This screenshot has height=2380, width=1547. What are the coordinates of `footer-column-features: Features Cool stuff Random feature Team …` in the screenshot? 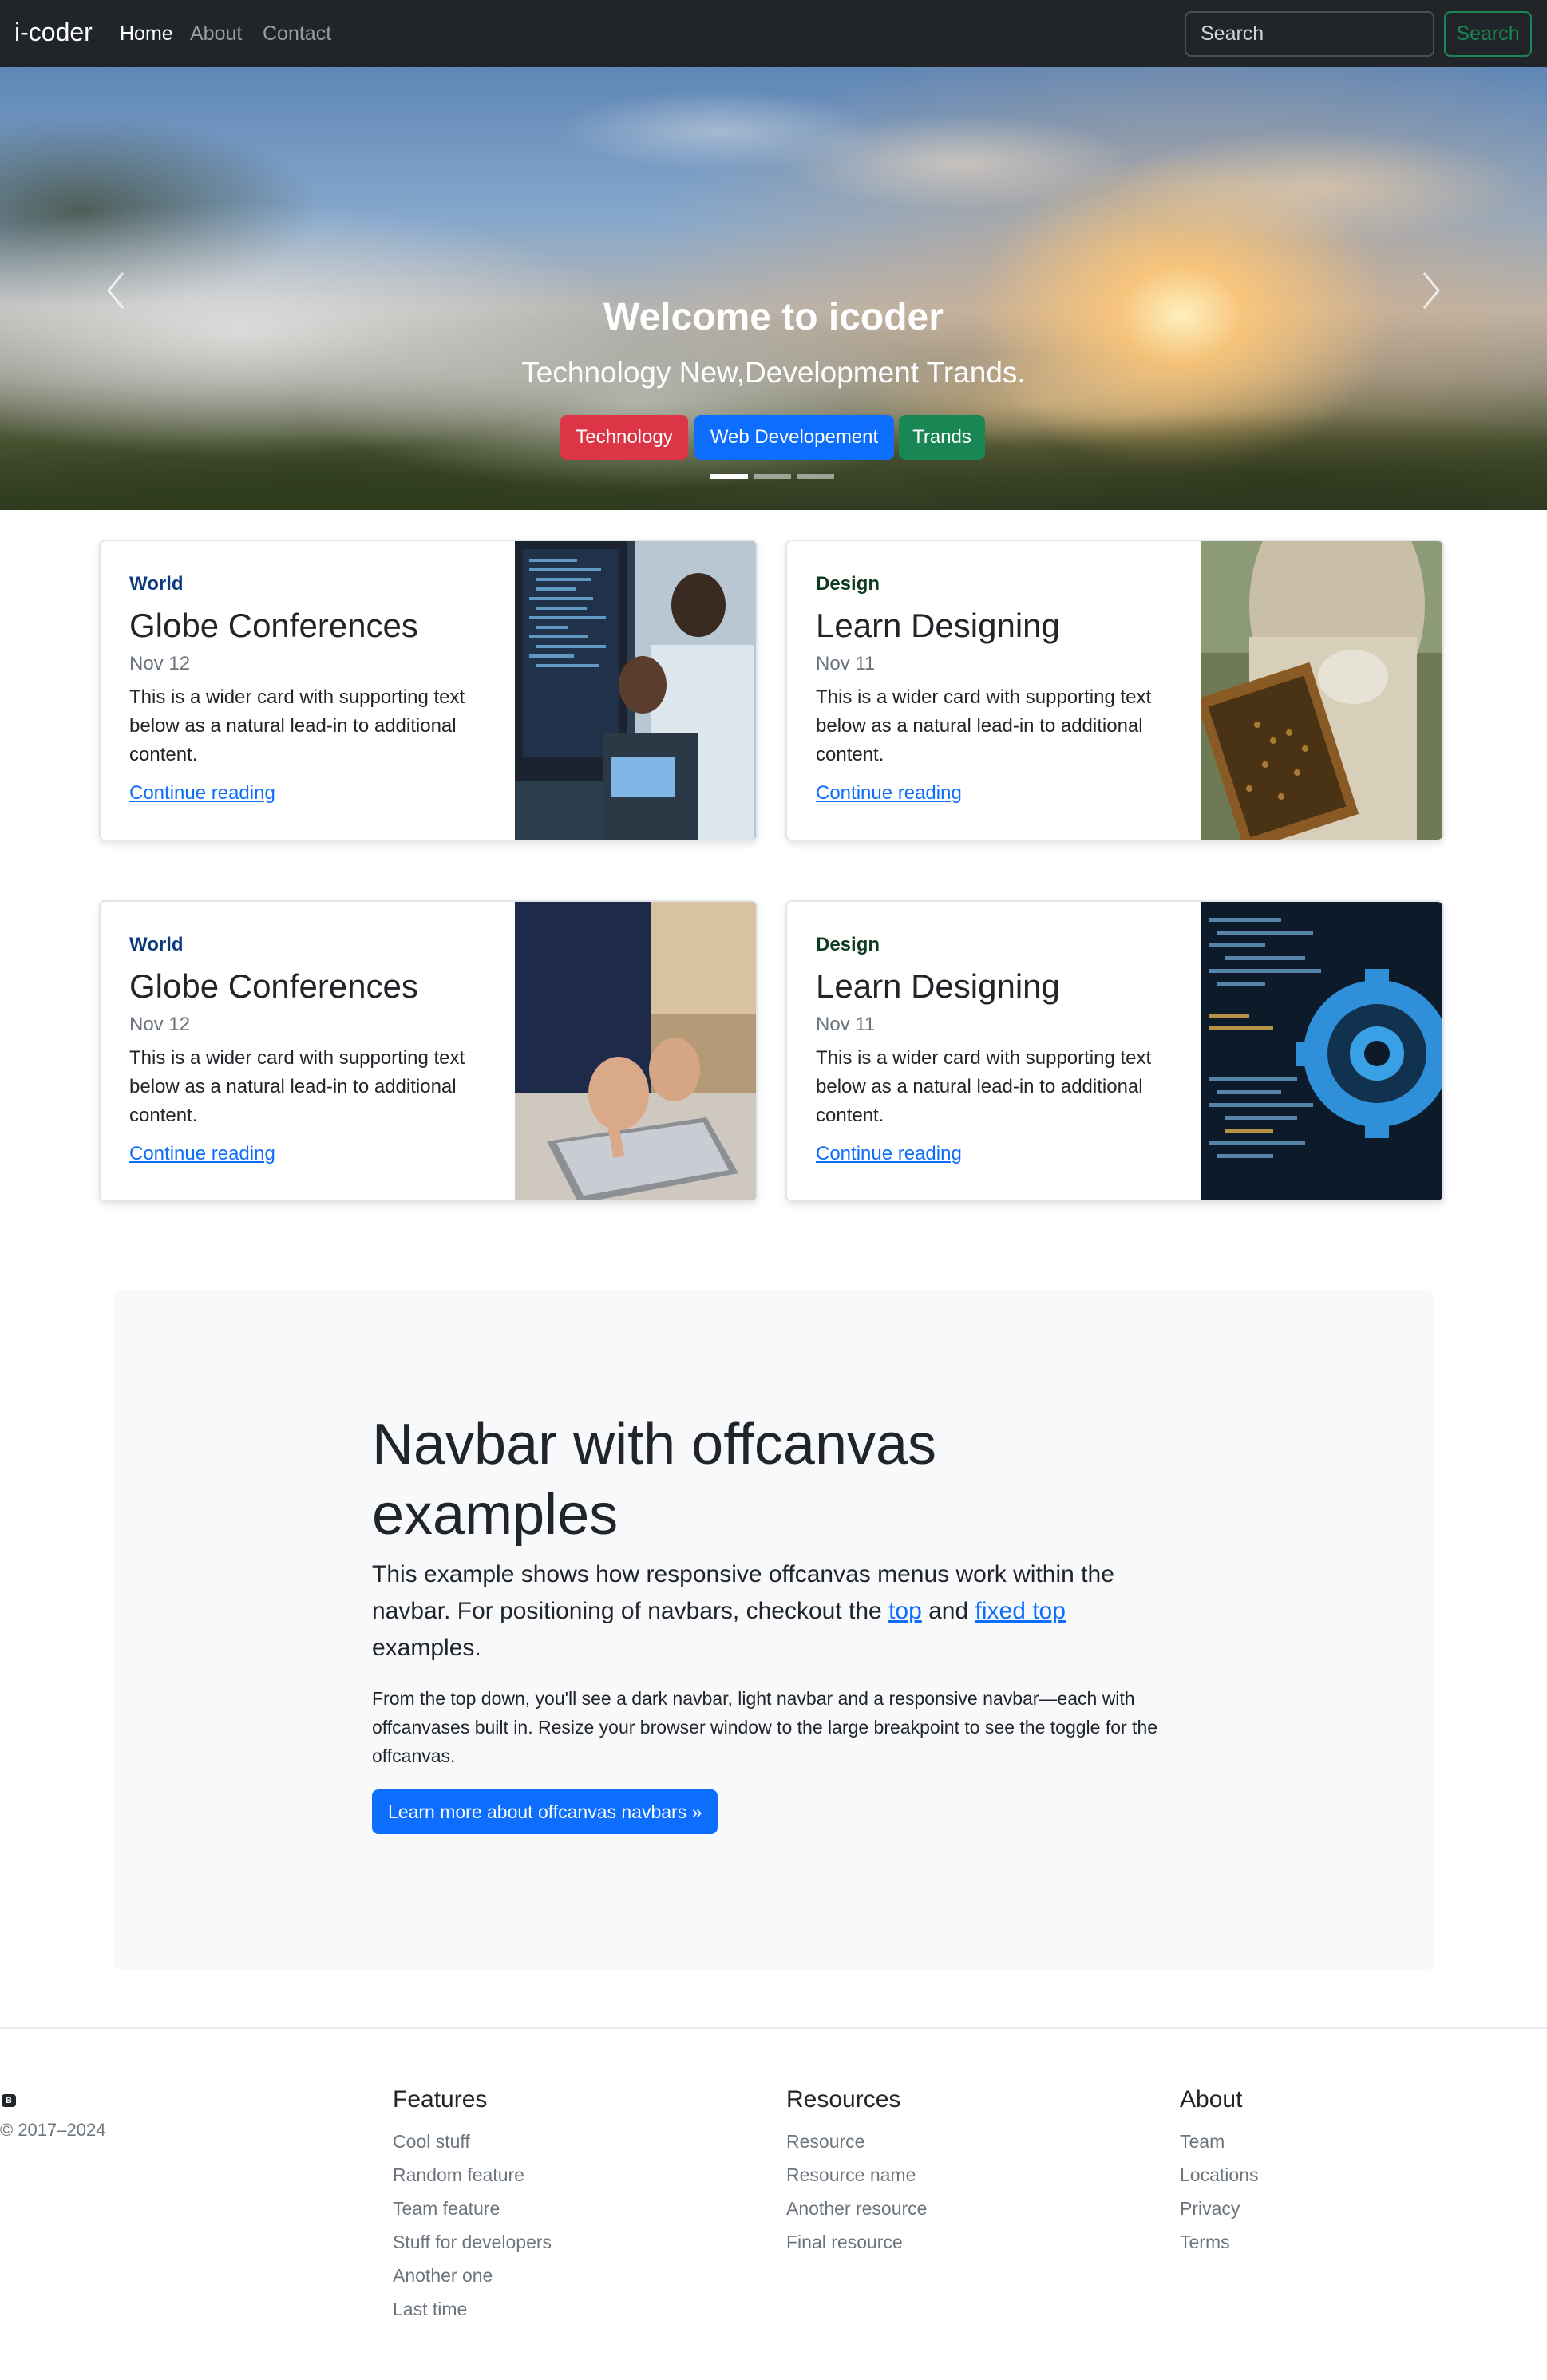 It's located at (472, 2206).